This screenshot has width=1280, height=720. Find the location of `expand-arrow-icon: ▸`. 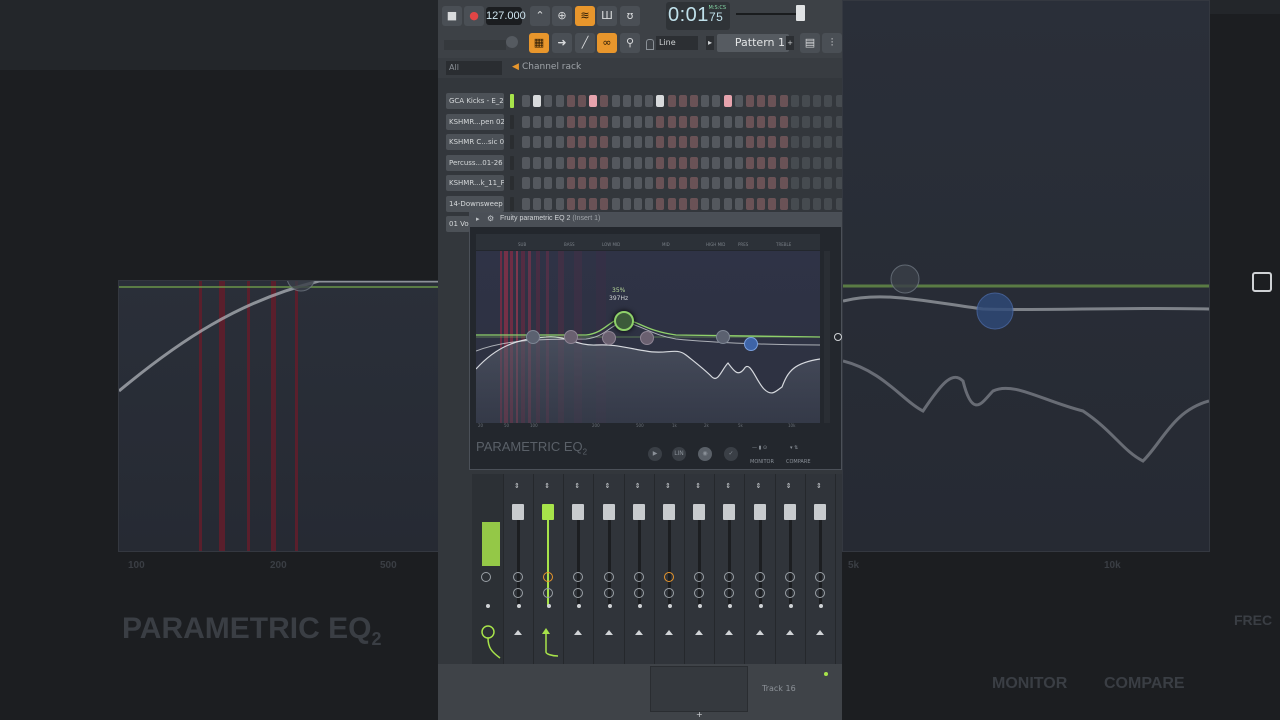

expand-arrow-icon: ▸ is located at coordinates (478, 219).